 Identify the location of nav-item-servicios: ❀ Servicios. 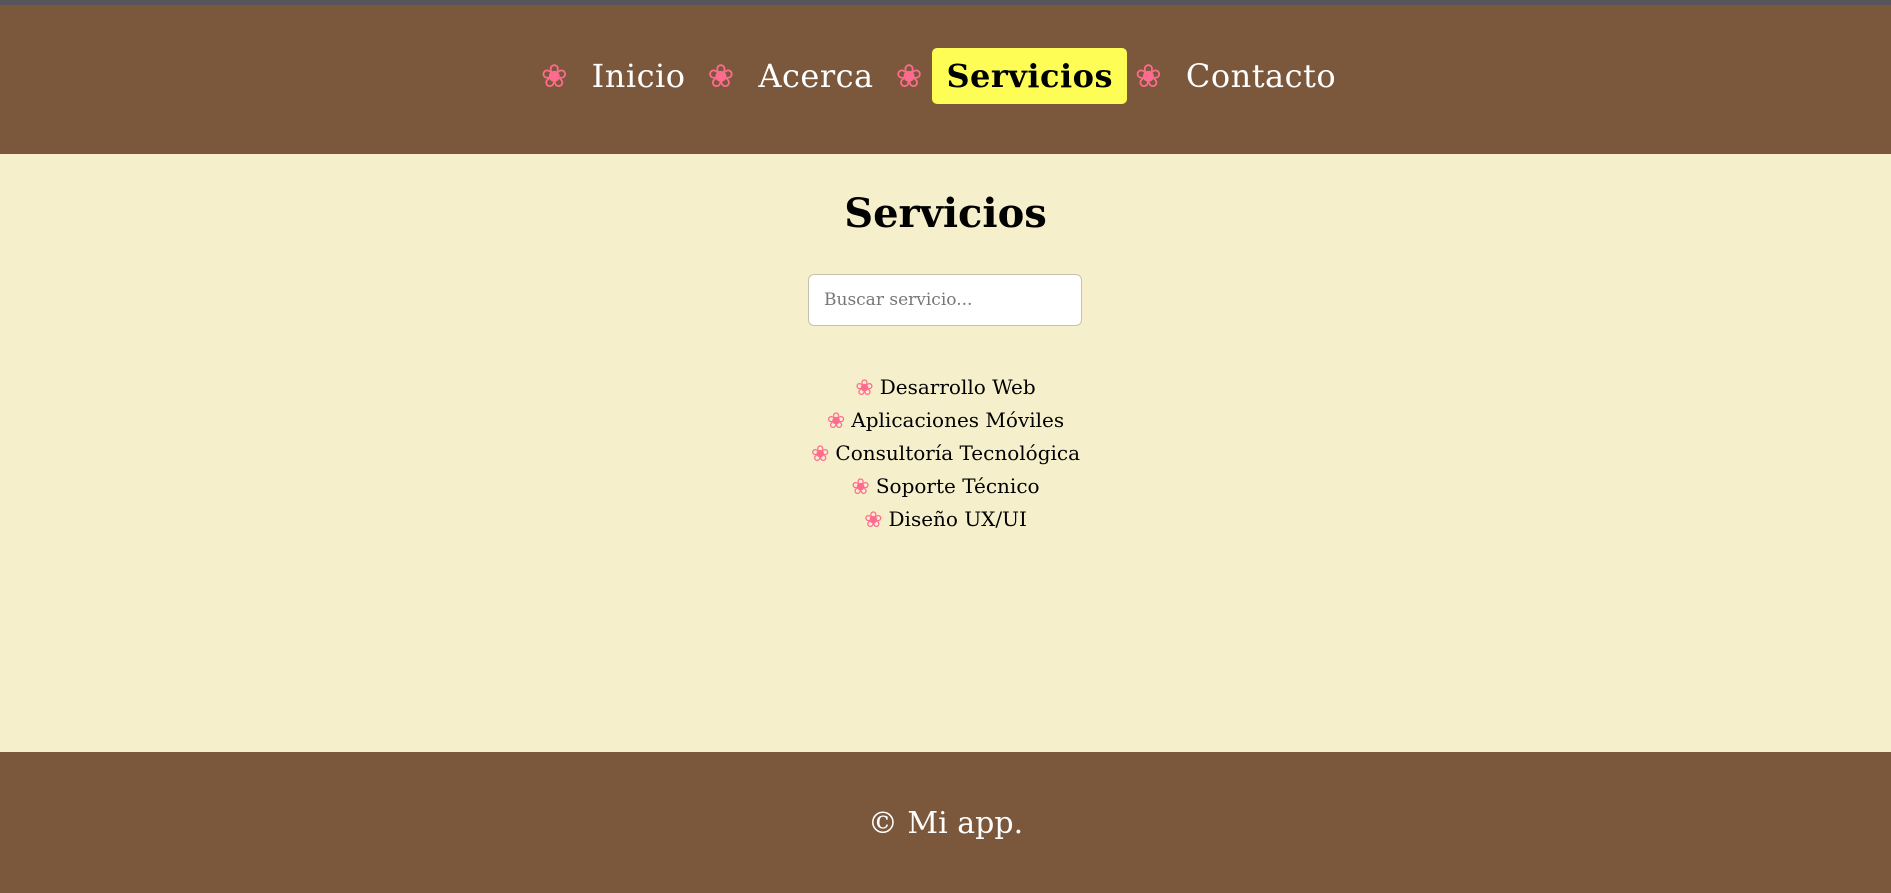
(1011, 76).